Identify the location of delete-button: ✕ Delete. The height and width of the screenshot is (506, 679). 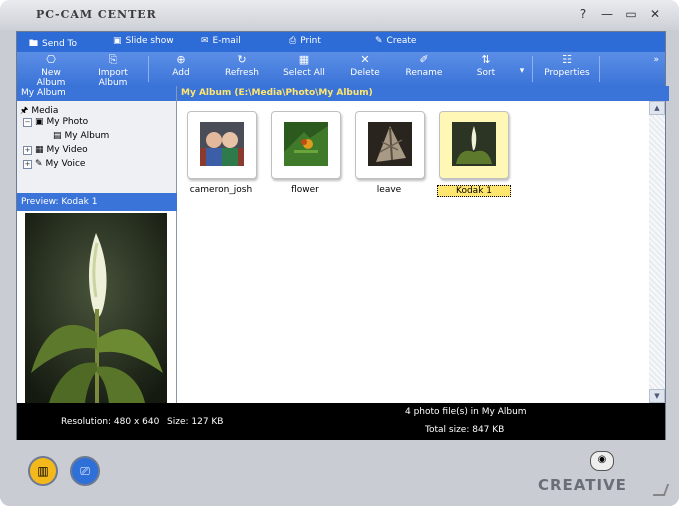
(365, 66).